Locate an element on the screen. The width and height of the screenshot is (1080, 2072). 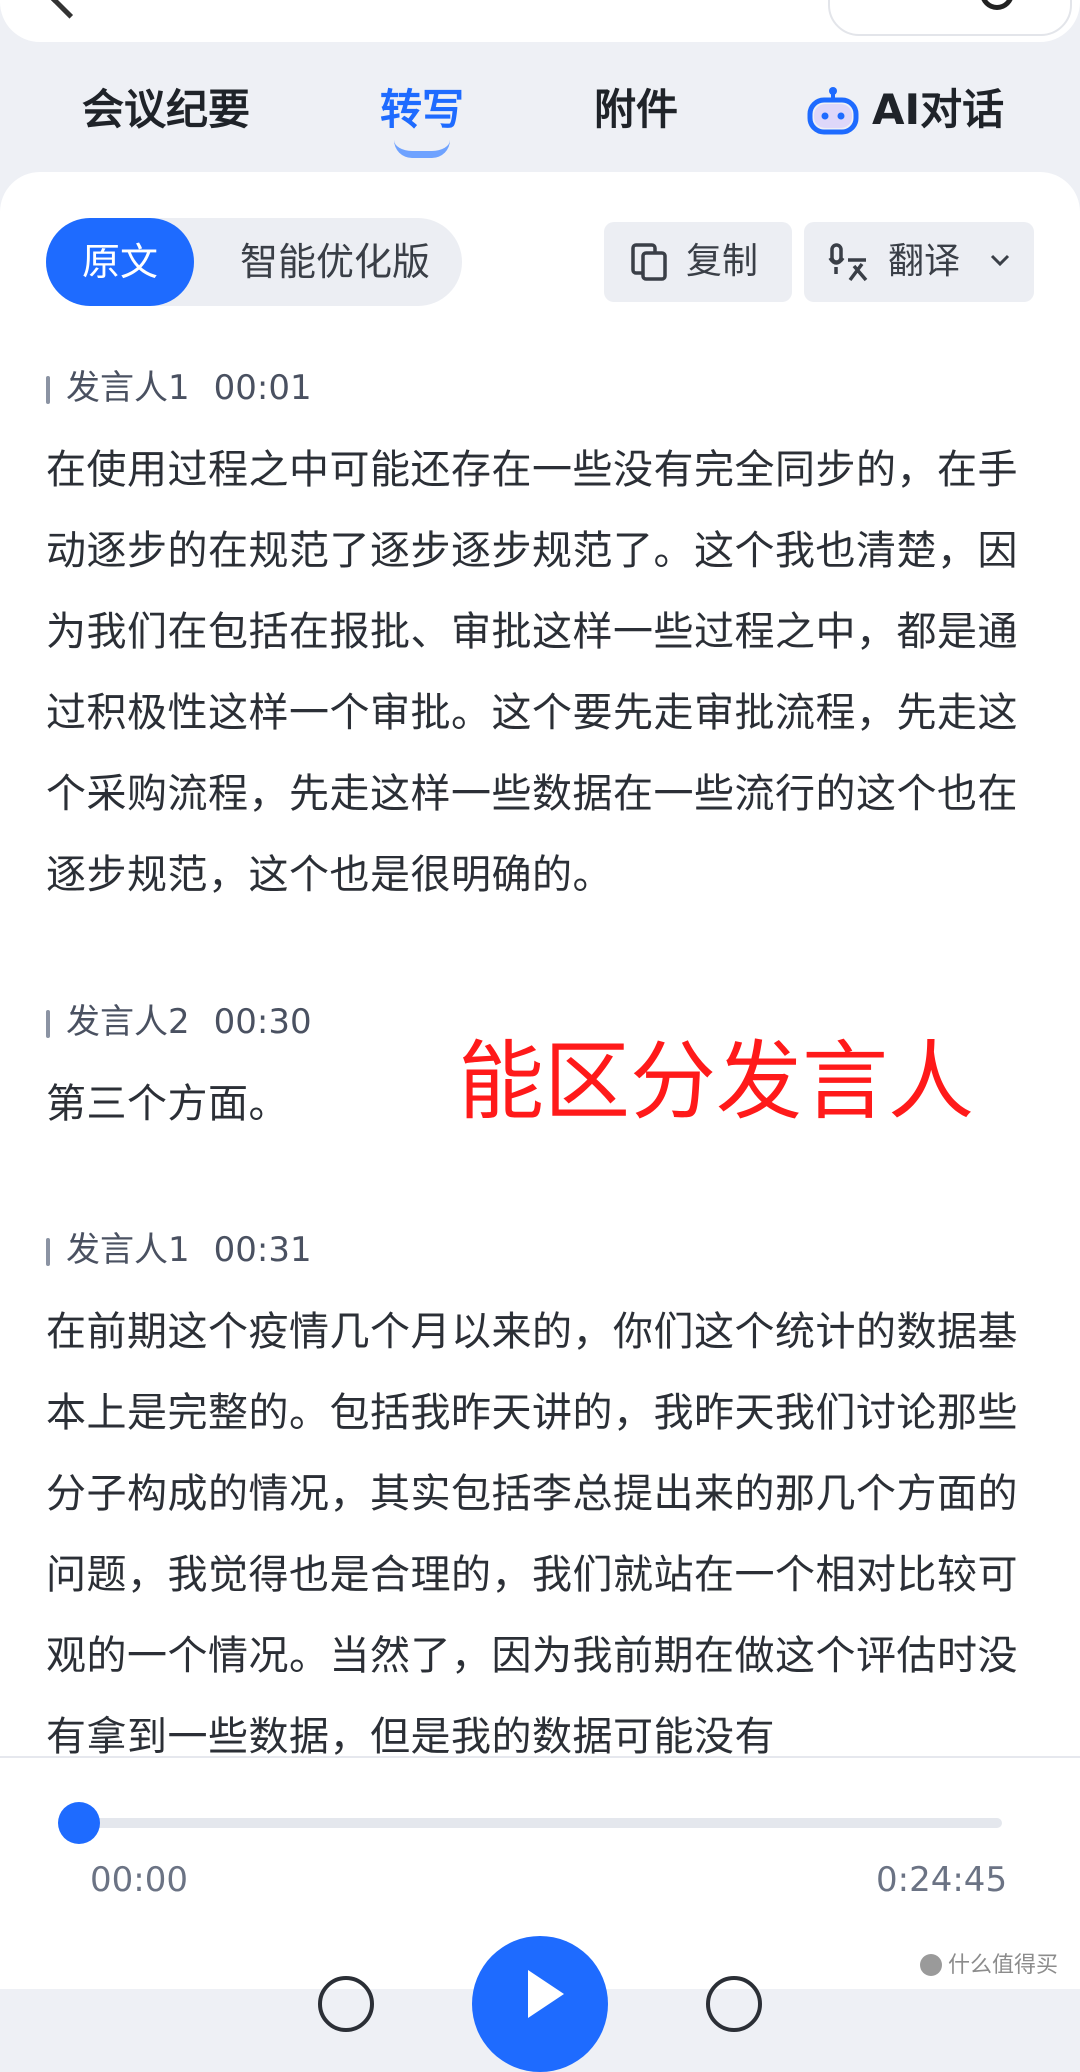
speaker-label: 发言人2 00:30 is located at coordinates (179, 1022).